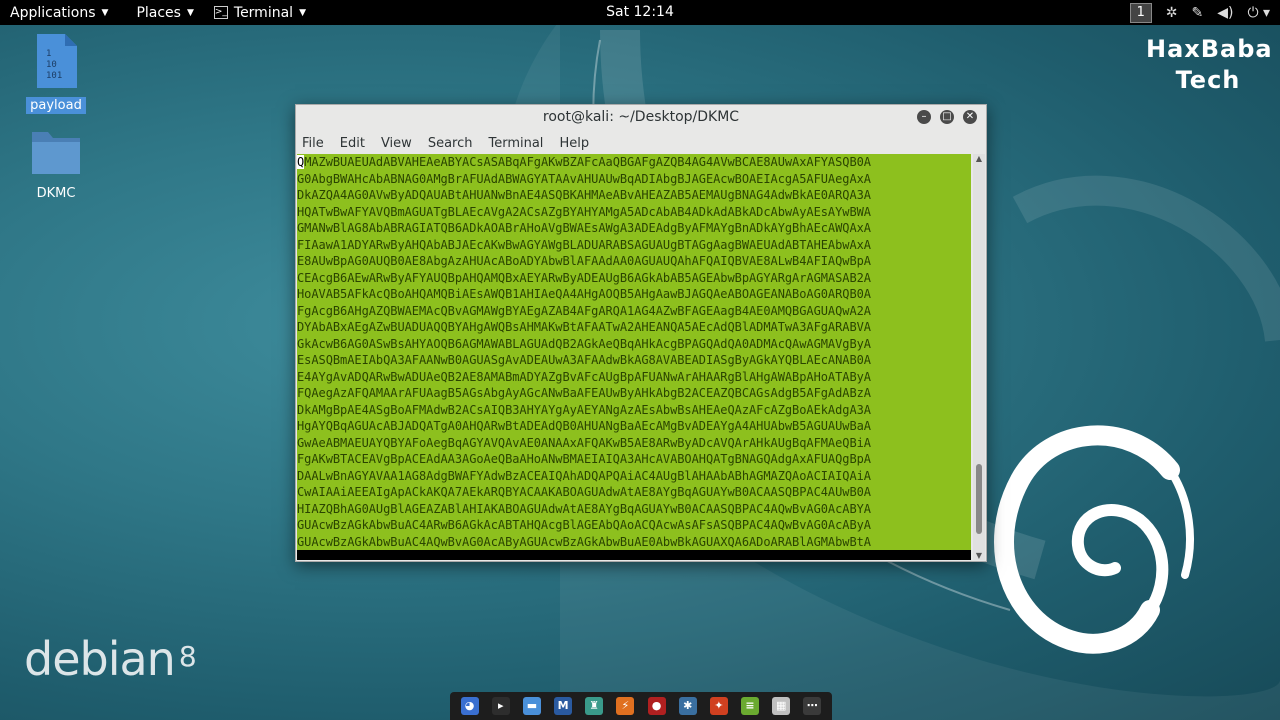 The image size is (1280, 720). What do you see at coordinates (53, 12) in the screenshot?
I see `applications-label: Applications` at bounding box center [53, 12].